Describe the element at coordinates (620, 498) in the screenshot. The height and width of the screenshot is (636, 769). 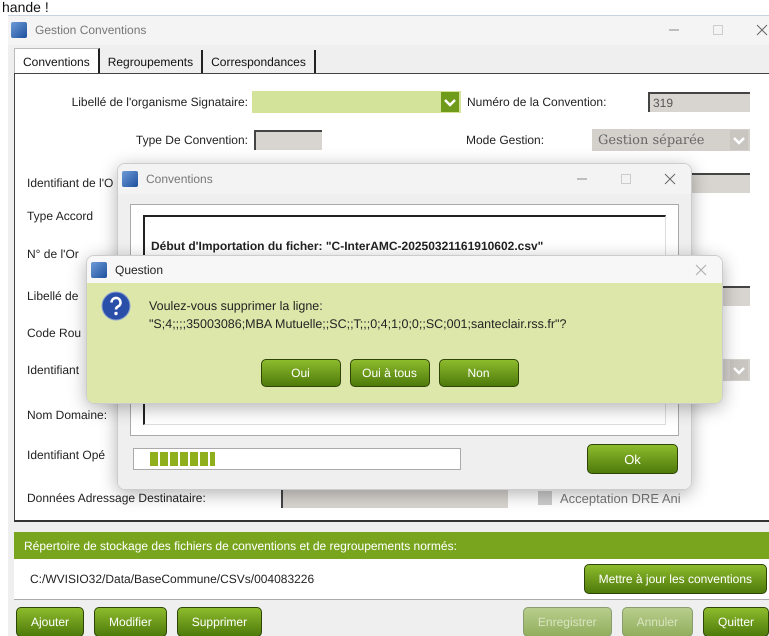
I see `checkbox-label: Acceptation DRE Ani` at that location.